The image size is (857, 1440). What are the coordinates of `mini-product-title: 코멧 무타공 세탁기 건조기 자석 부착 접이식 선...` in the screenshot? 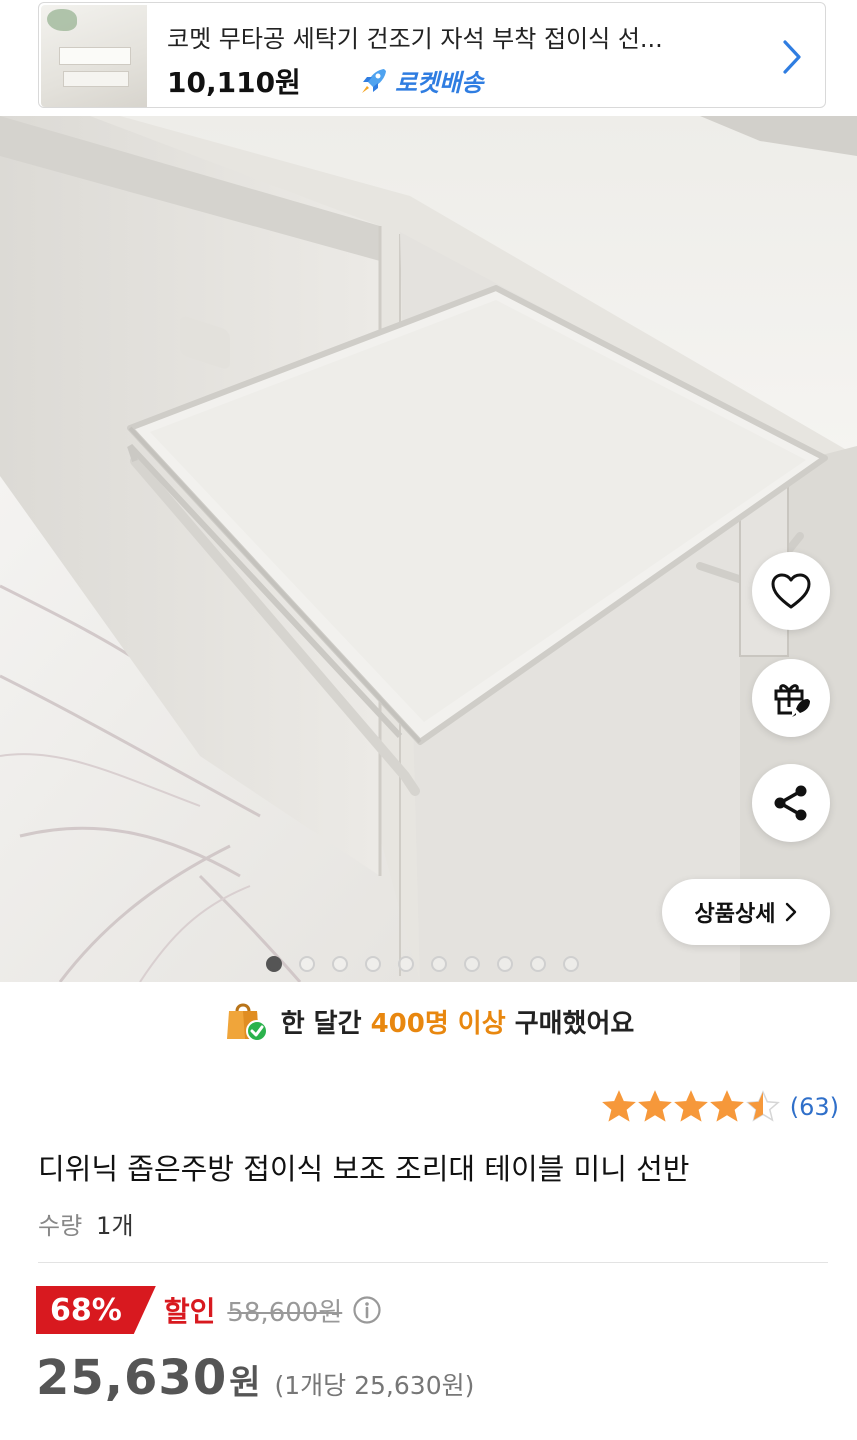 It's located at (415, 39).